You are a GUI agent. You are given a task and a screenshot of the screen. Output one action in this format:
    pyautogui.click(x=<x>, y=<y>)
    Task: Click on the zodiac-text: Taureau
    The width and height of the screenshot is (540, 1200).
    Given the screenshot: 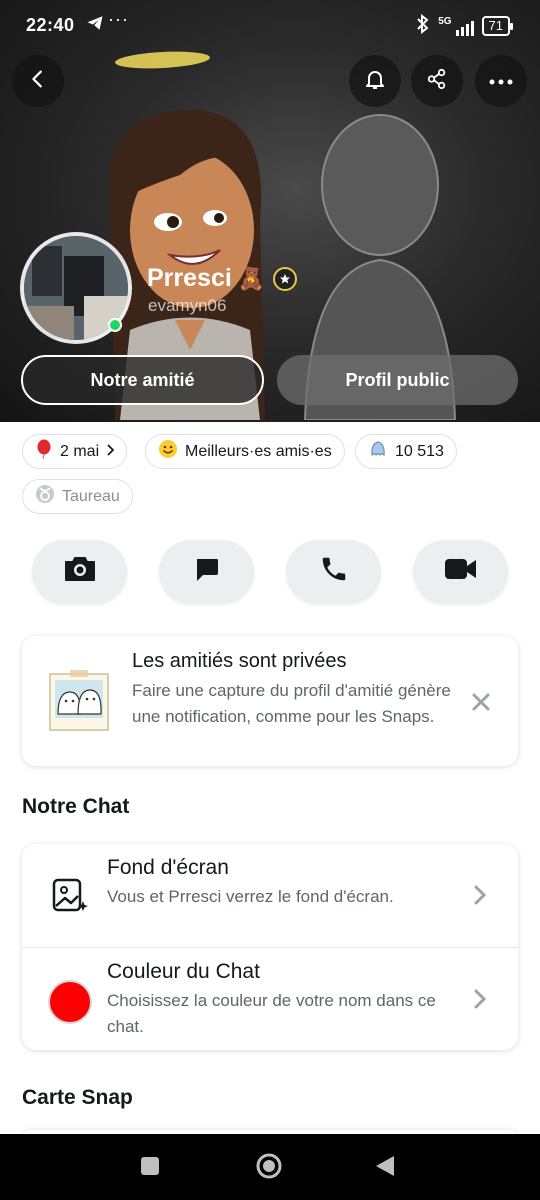 What is the action you would take?
    pyautogui.click(x=91, y=496)
    